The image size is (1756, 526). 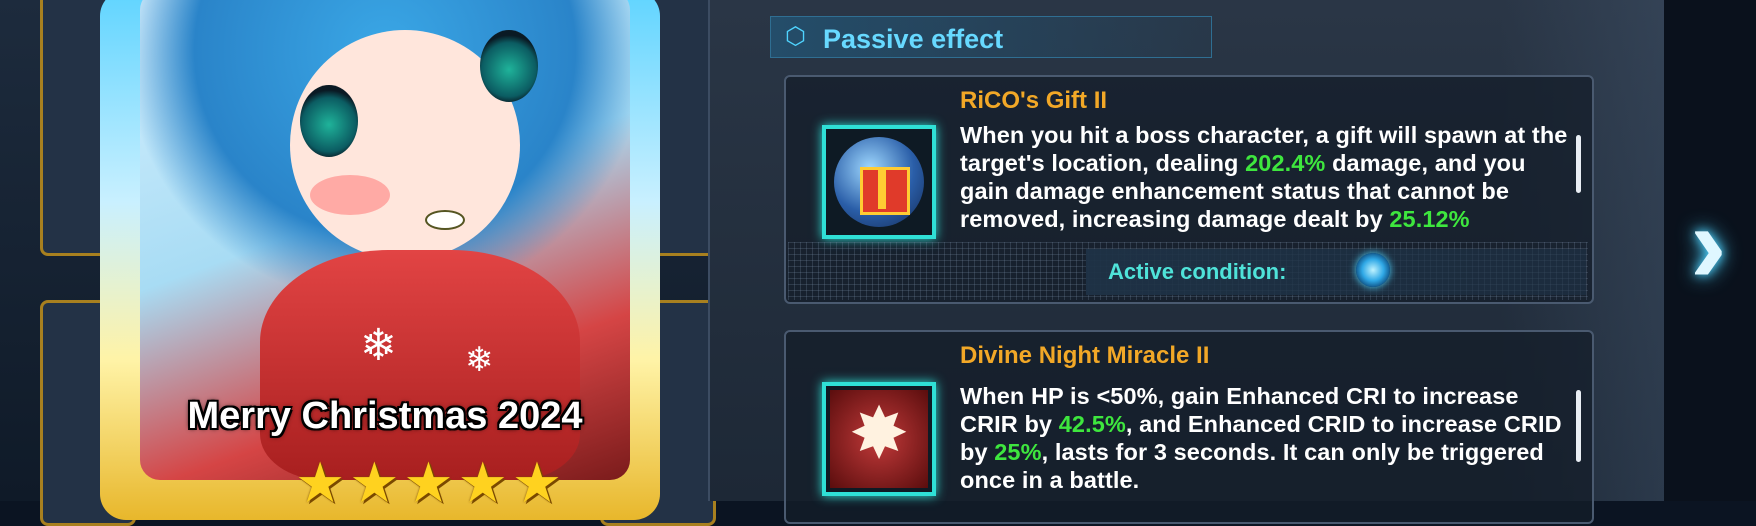 I want to click on chevron-right-icon: ›, so click(x=1723, y=245).